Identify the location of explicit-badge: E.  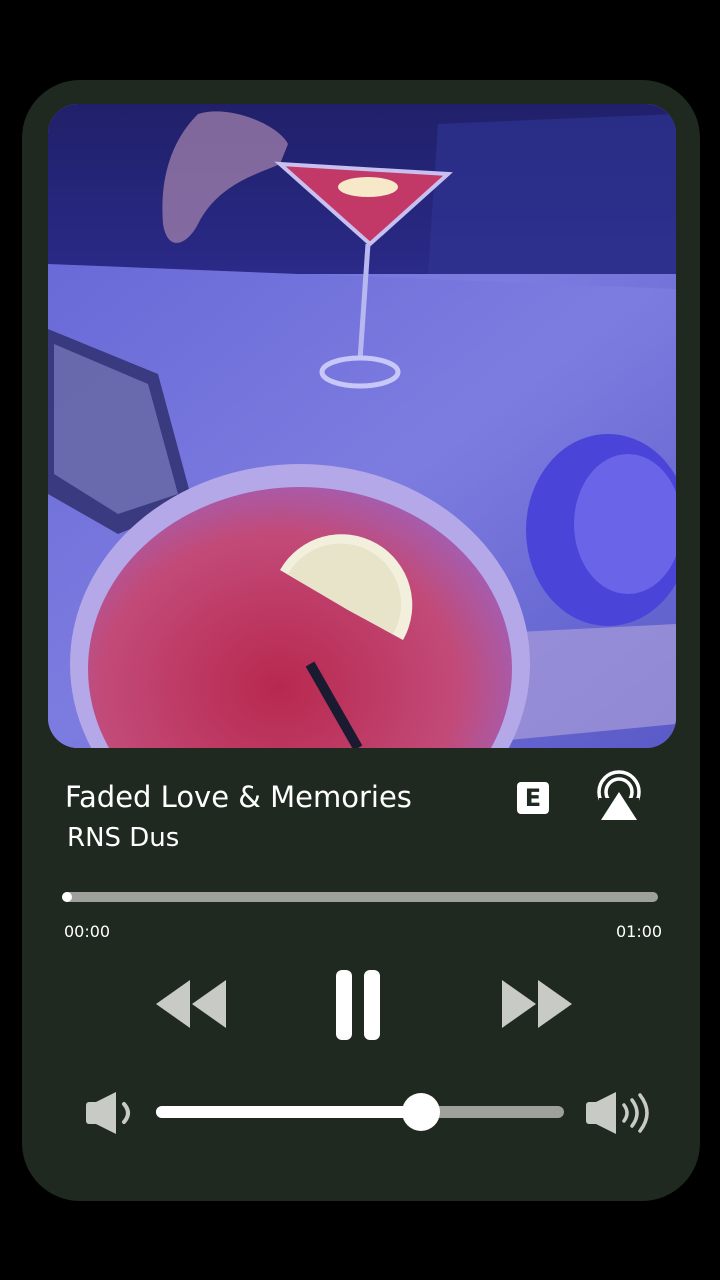
(533, 798).